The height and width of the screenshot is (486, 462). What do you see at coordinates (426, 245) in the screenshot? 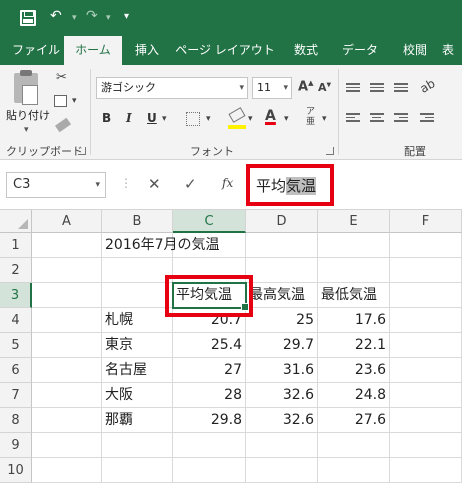
I see `cell-f1` at bounding box center [426, 245].